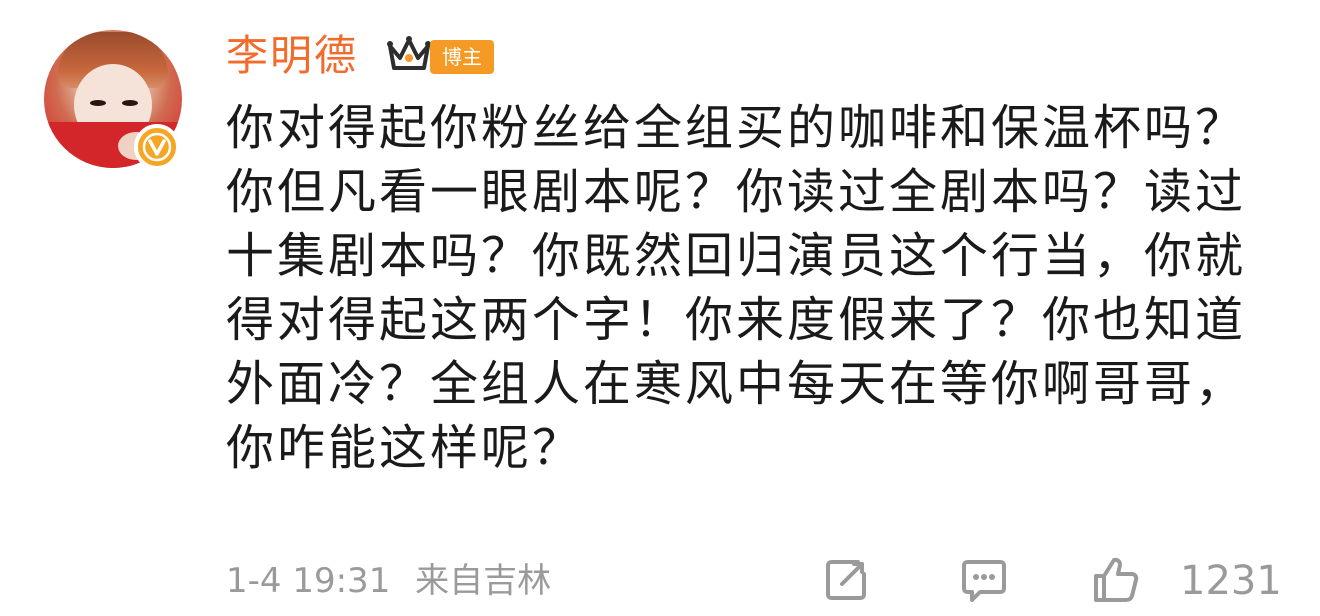  I want to click on reply-comment-icon, so click(984, 580).